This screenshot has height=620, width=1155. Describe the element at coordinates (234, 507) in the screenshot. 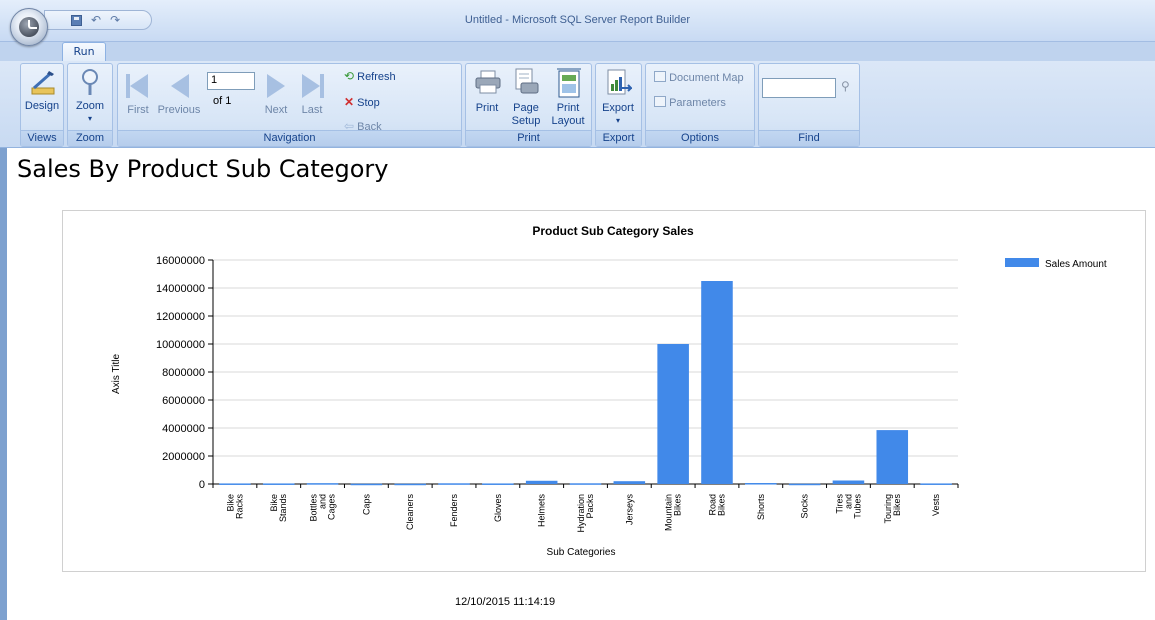

I see `x-tick-label: Bike Racks` at that location.